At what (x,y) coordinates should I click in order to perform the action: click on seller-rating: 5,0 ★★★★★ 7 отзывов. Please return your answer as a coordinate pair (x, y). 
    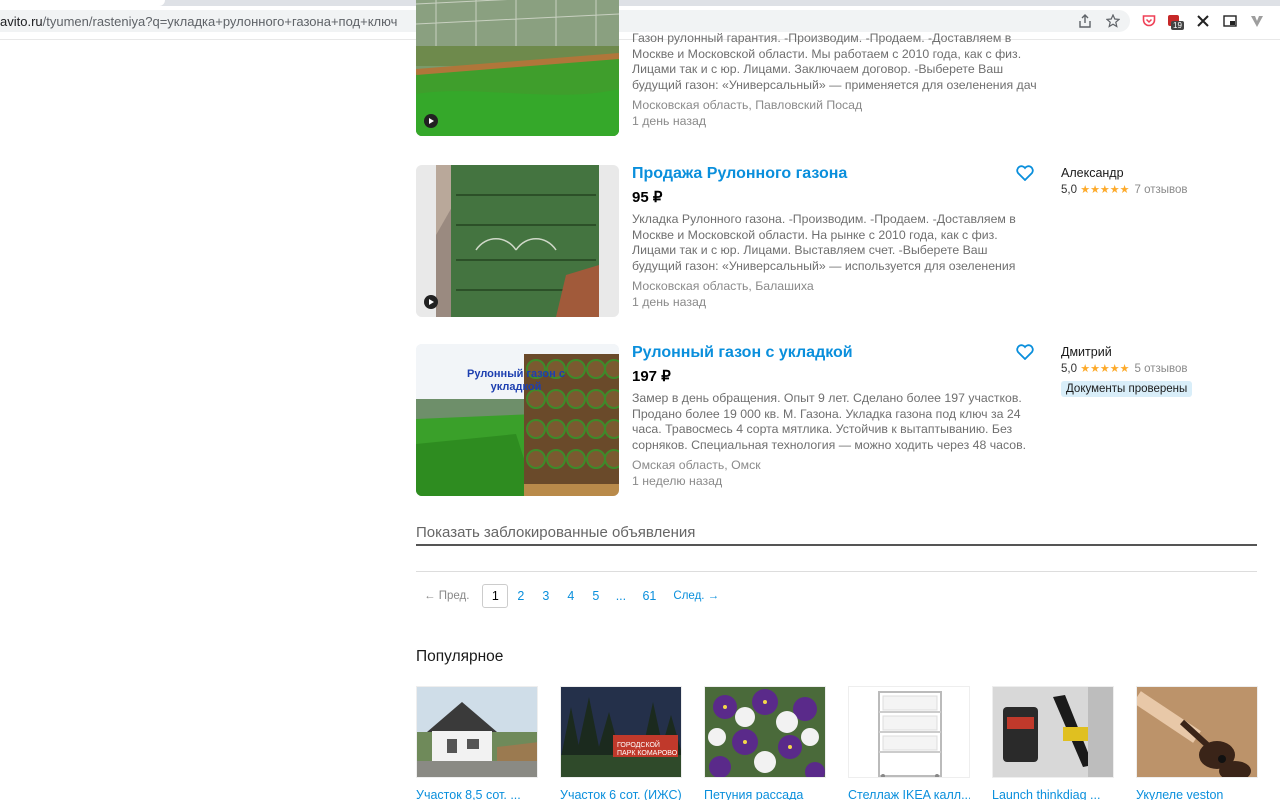
    Looking at the image, I should click on (1161, 190).